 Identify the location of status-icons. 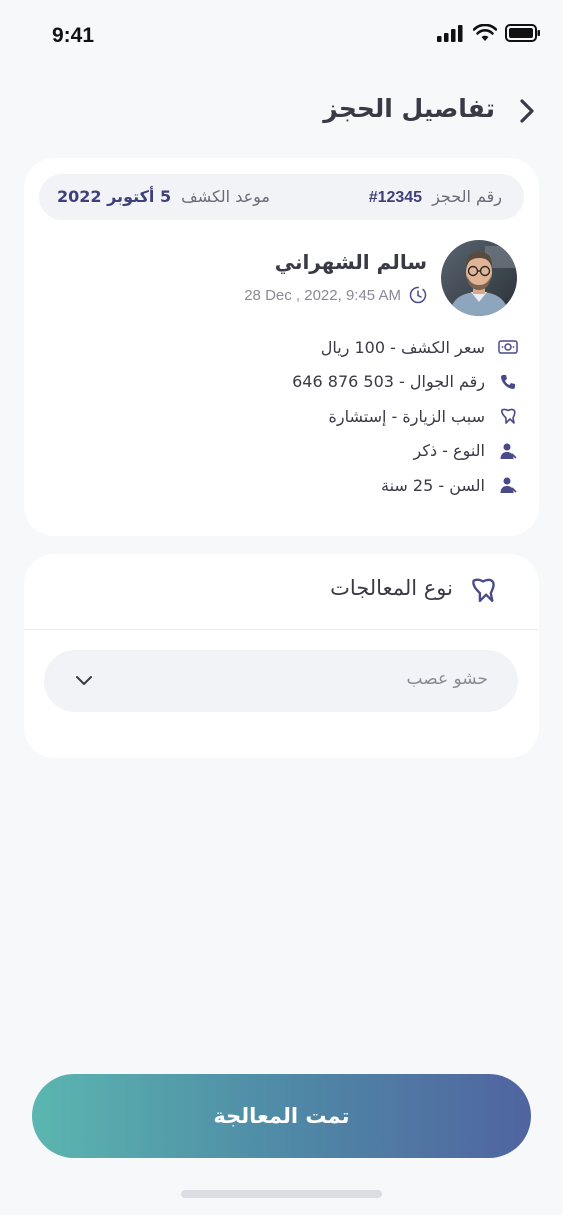
(489, 33).